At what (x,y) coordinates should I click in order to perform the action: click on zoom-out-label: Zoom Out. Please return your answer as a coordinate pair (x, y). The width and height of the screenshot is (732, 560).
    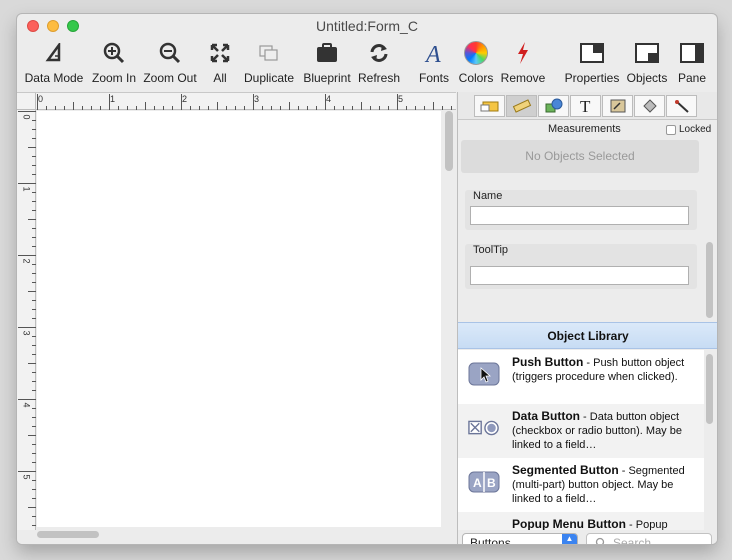
    Looking at the image, I should click on (170, 78).